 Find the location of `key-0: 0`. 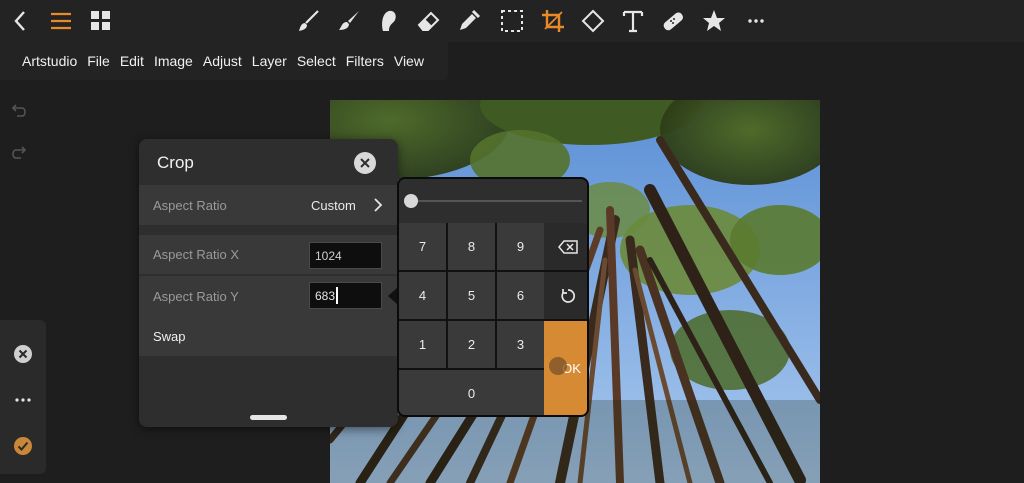

key-0: 0 is located at coordinates (471, 392).